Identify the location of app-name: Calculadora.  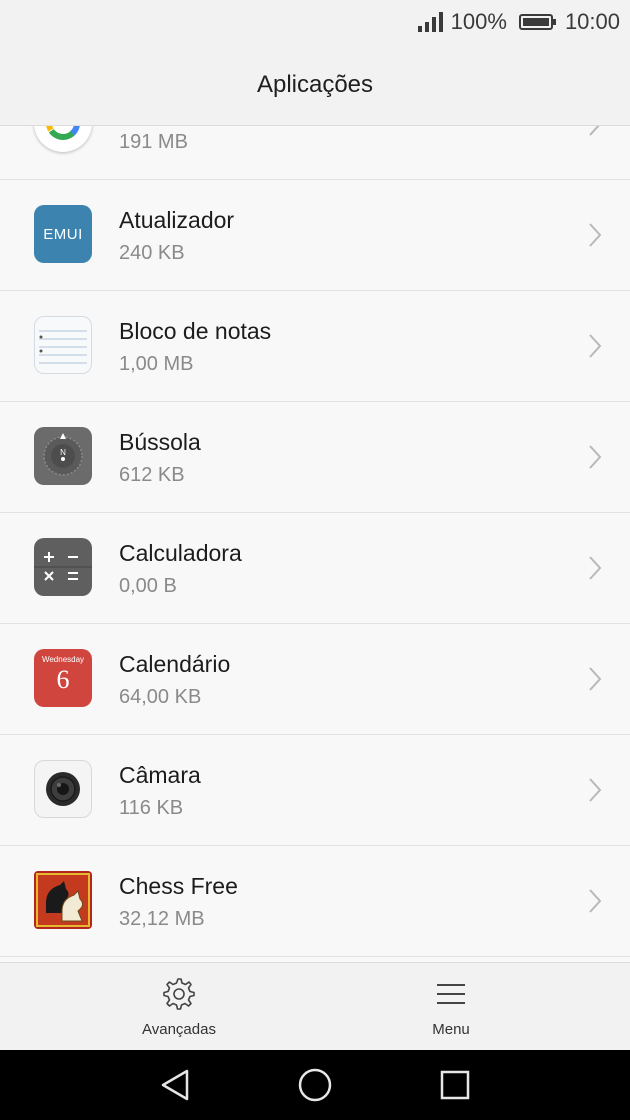
(180, 553).